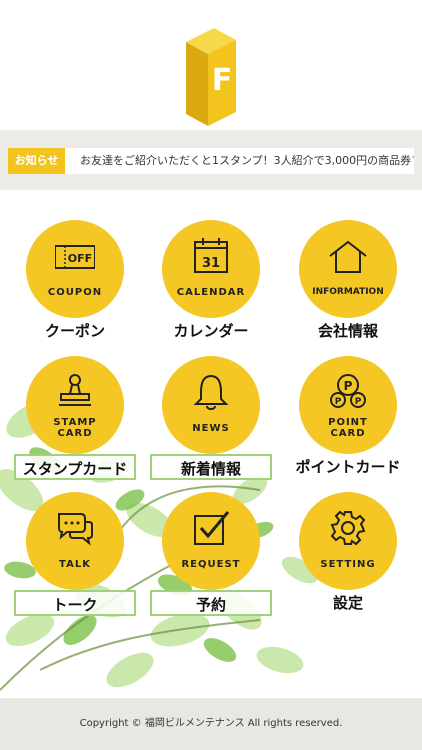  Describe the element at coordinates (211, 564) in the screenshot. I see `request-label-en: REQUEST` at that location.